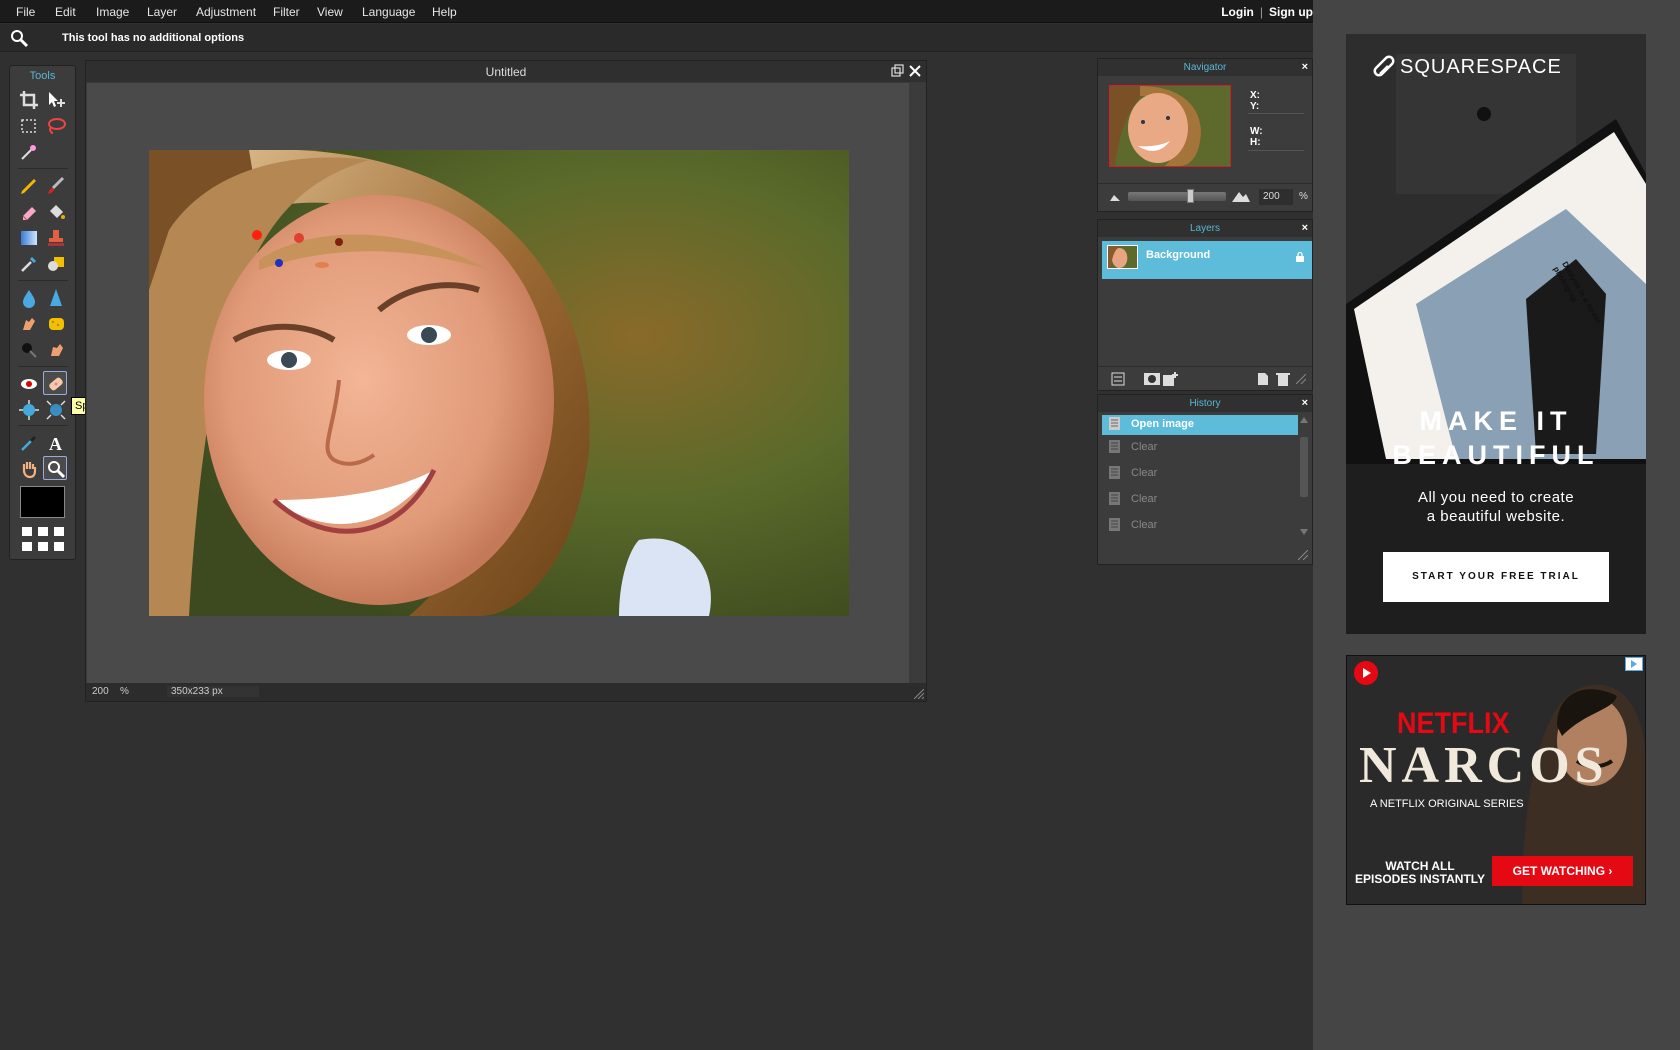 The width and height of the screenshot is (1680, 1050). What do you see at coordinates (1384, 66) in the screenshot?
I see `squarespace-logo-icon` at bounding box center [1384, 66].